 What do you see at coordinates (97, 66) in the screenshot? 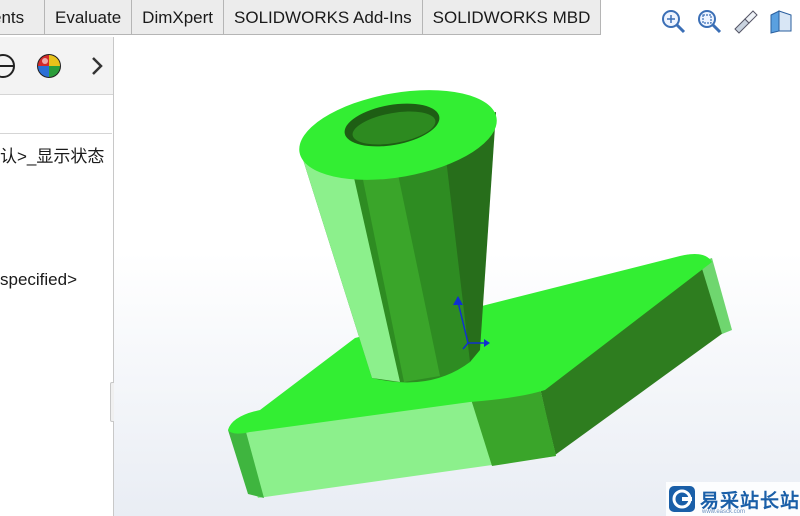
I see `chevron-right-icon` at bounding box center [97, 66].